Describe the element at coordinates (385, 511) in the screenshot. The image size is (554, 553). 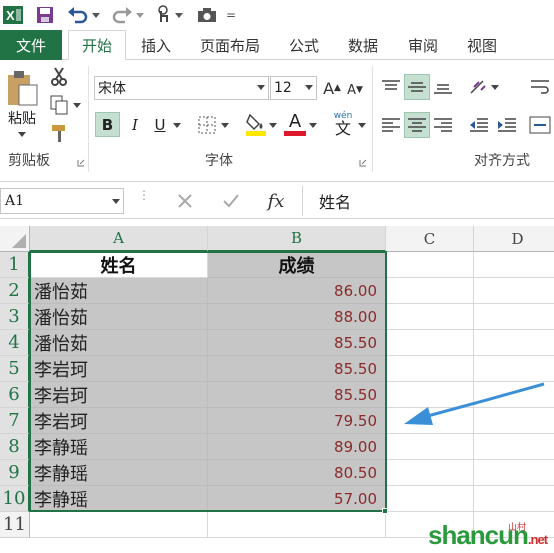
I see `fill-handle` at that location.